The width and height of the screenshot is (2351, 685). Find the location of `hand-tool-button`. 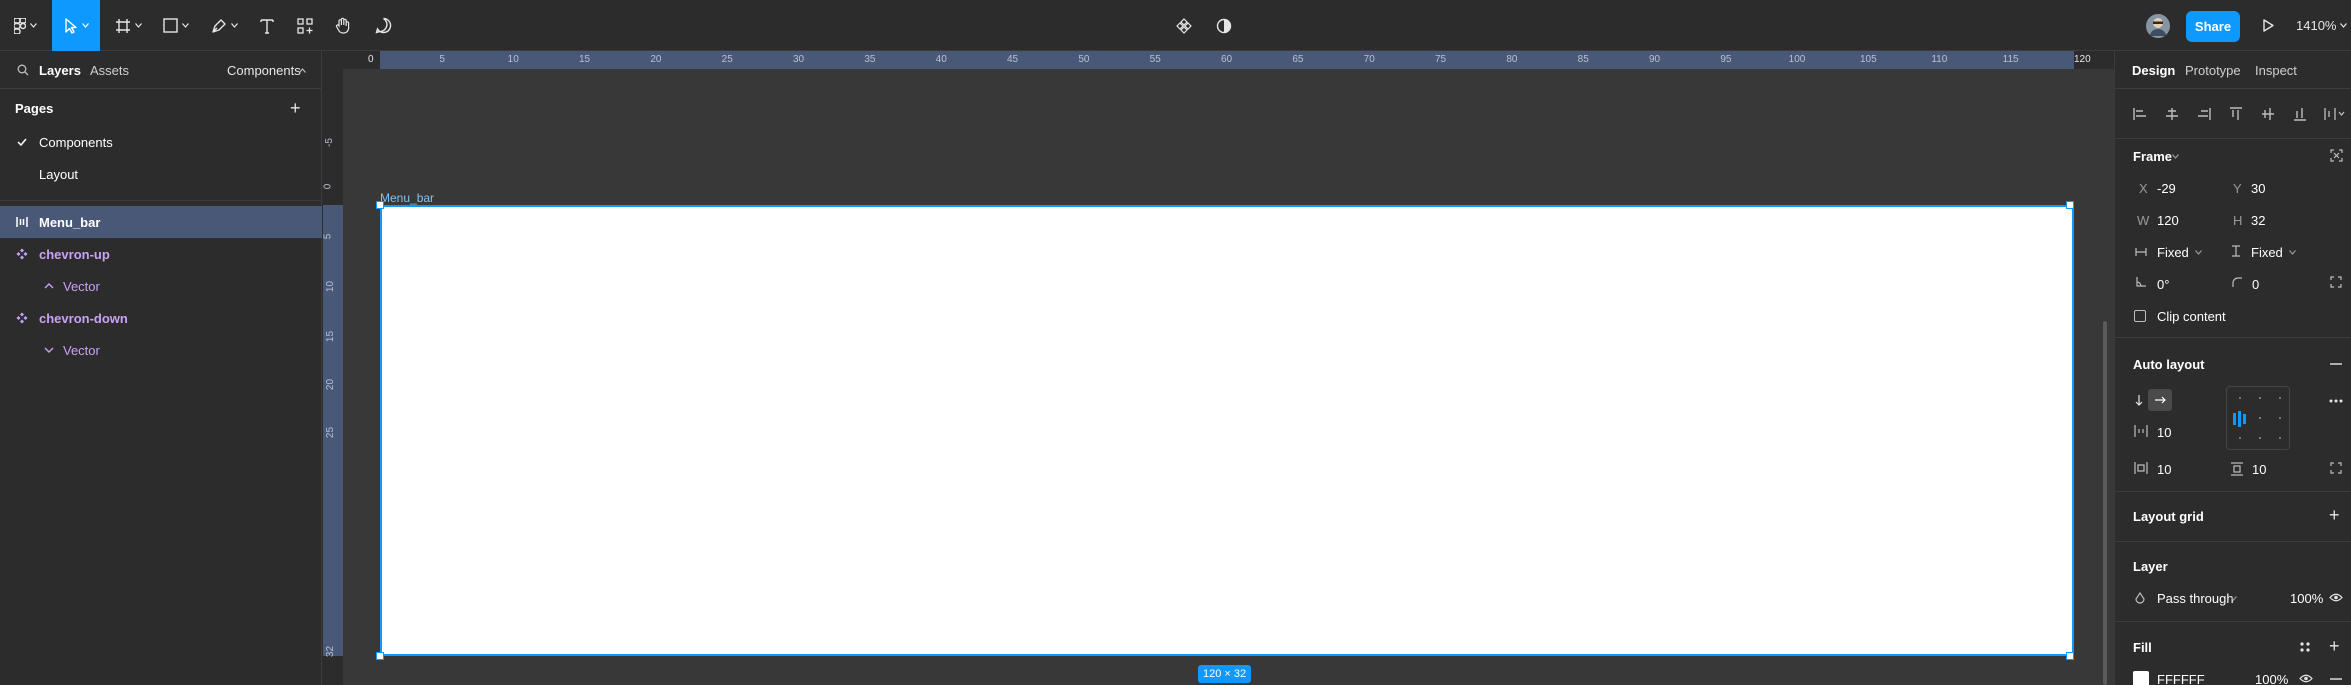

hand-tool-button is located at coordinates (343, 25).